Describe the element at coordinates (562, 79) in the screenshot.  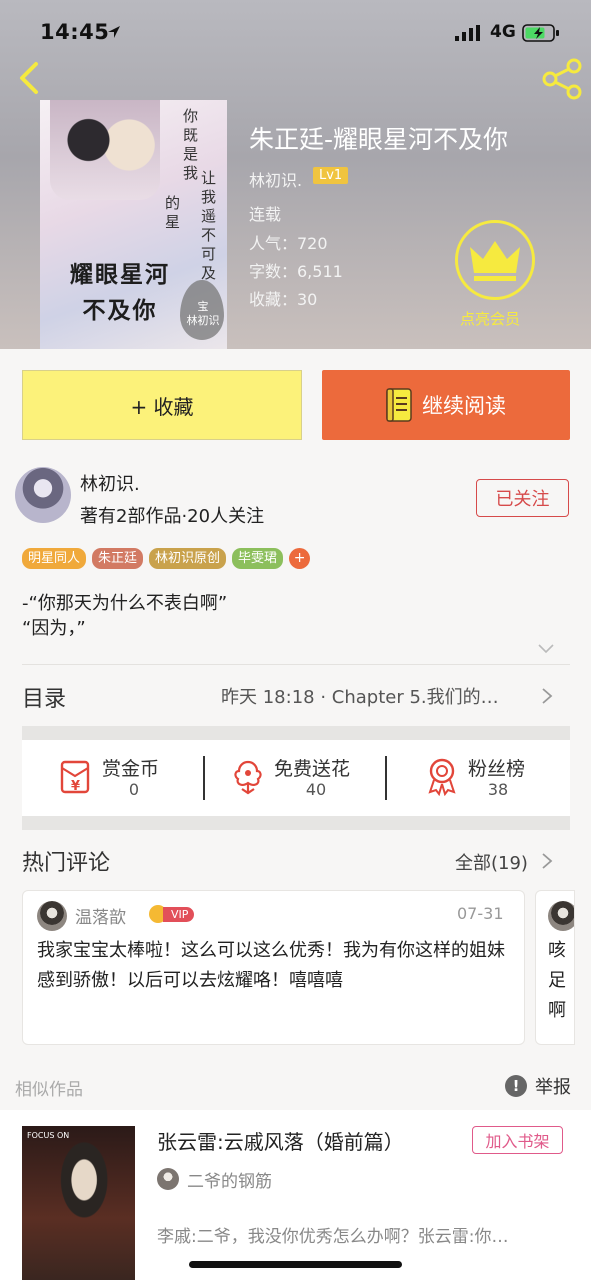
I see `share-icon` at that location.